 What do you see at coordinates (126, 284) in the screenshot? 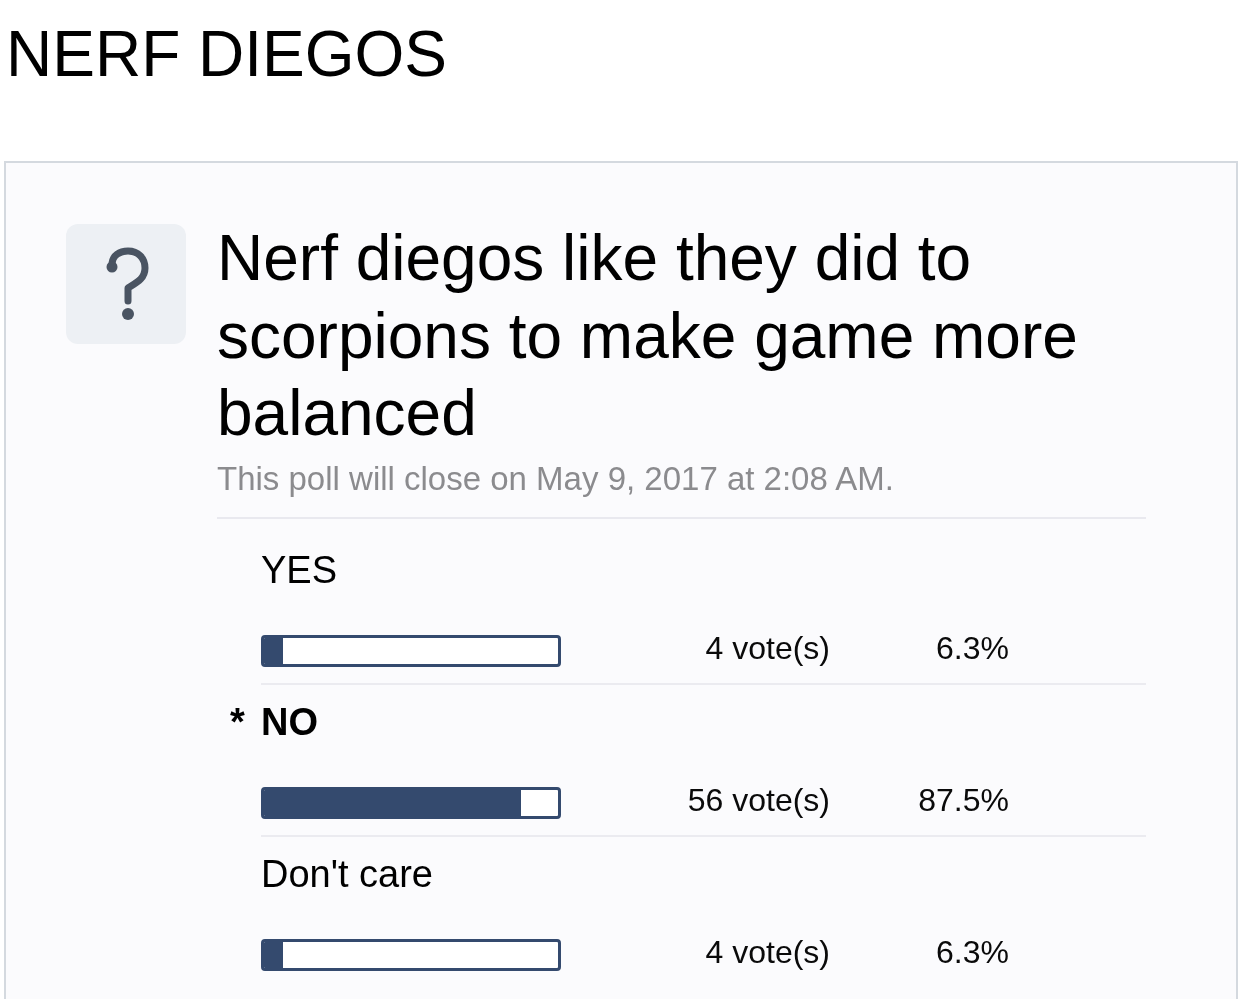
I see `question-mark-icon` at bounding box center [126, 284].